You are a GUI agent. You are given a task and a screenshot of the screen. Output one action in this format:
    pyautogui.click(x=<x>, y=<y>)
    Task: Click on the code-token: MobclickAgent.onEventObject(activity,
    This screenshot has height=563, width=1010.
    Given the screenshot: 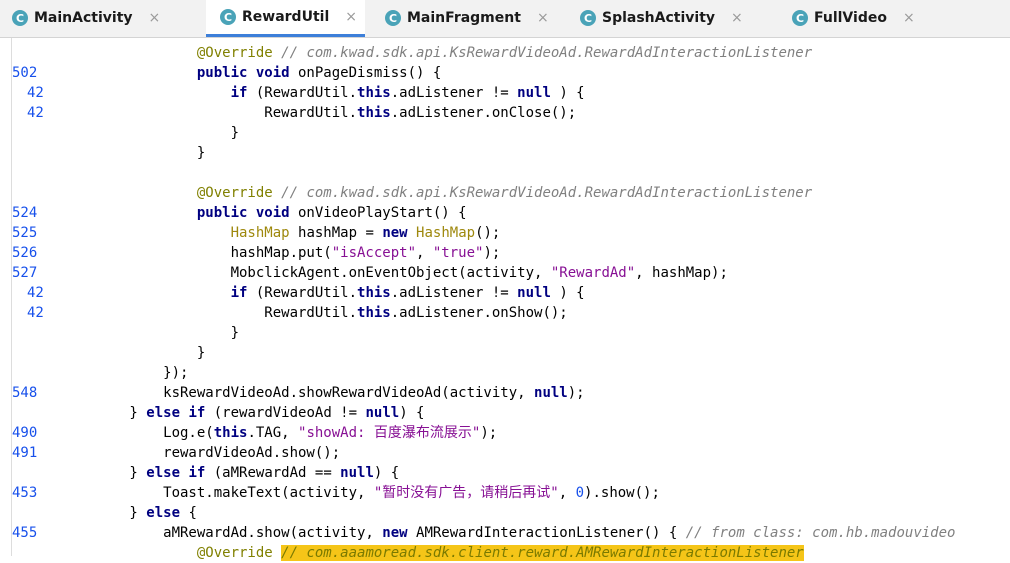 What is the action you would take?
    pyautogui.click(x=306, y=273)
    